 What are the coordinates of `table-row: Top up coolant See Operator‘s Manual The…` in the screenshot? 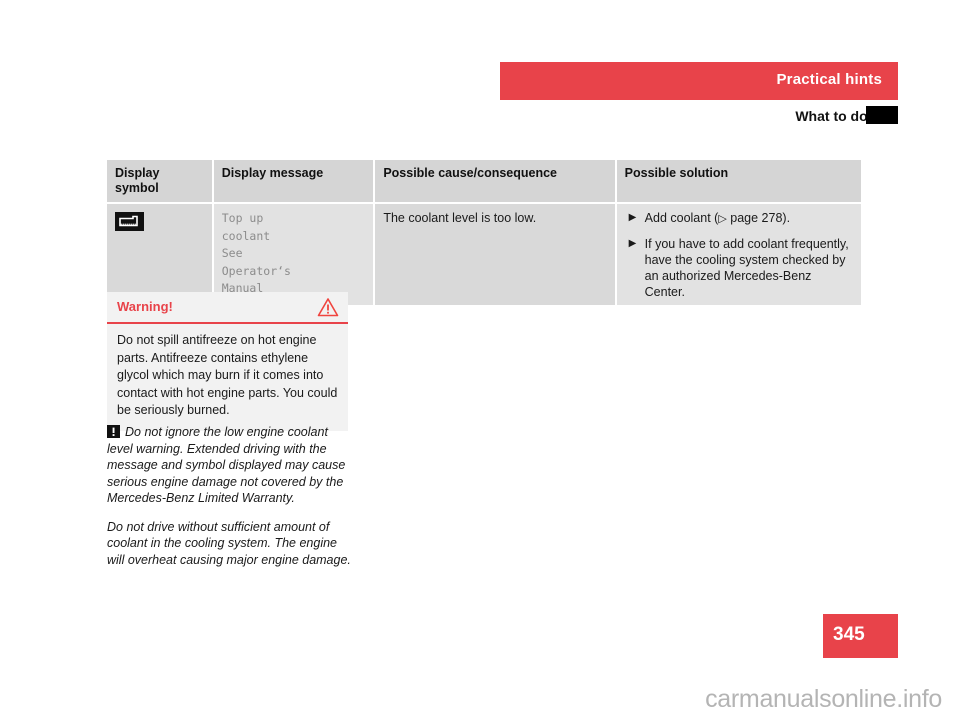 It's located at (484, 254).